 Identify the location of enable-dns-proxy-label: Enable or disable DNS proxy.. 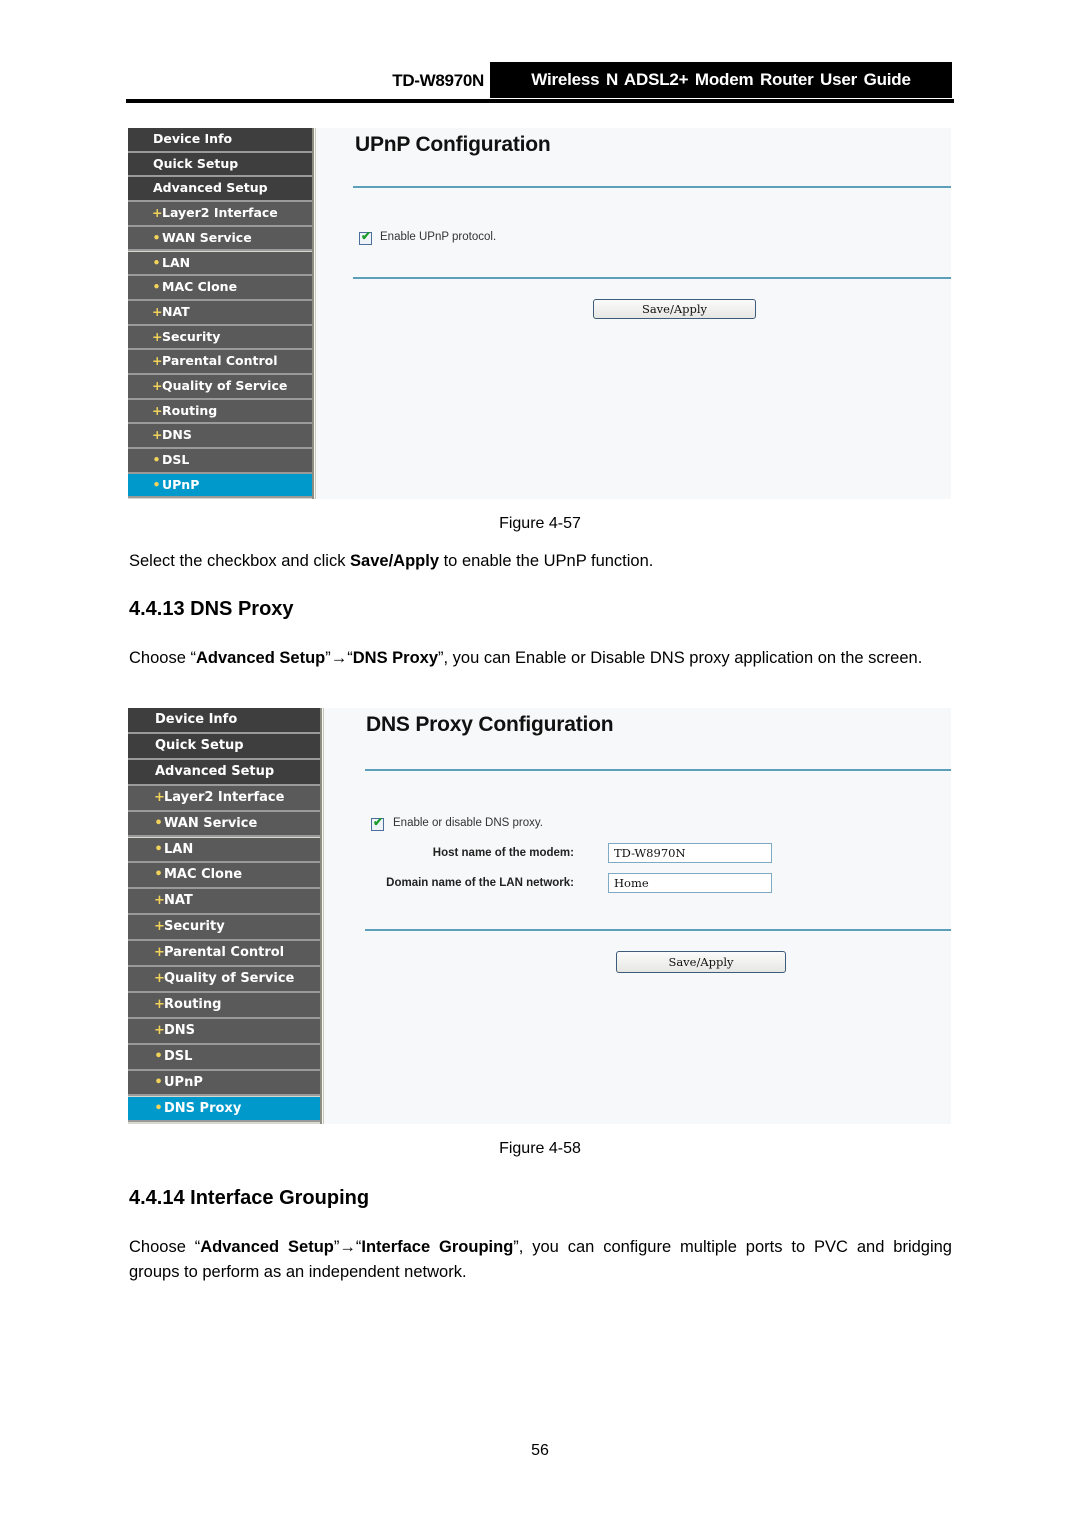
(468, 823).